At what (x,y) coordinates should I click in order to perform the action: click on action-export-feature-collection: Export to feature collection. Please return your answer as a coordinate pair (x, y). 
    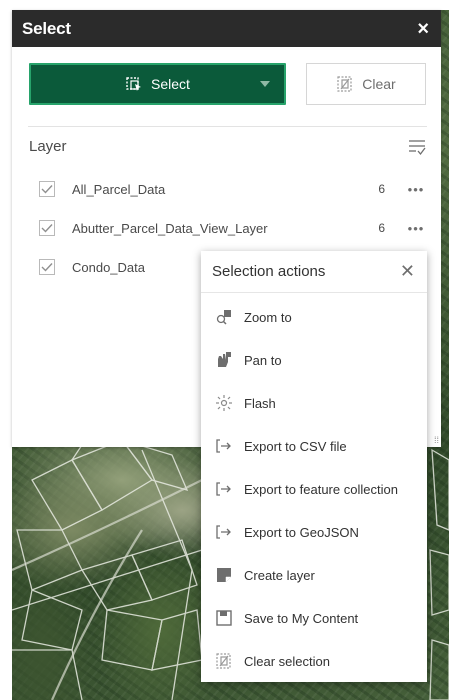
    Looking at the image, I should click on (314, 489).